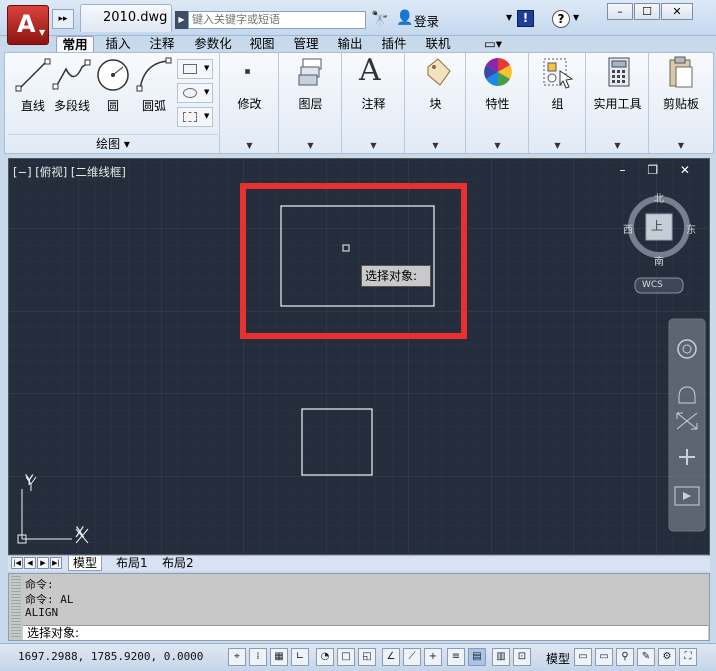 The image size is (716, 671). Describe the element at coordinates (85, 563) in the screenshot. I see `tab-model: 模型` at that location.